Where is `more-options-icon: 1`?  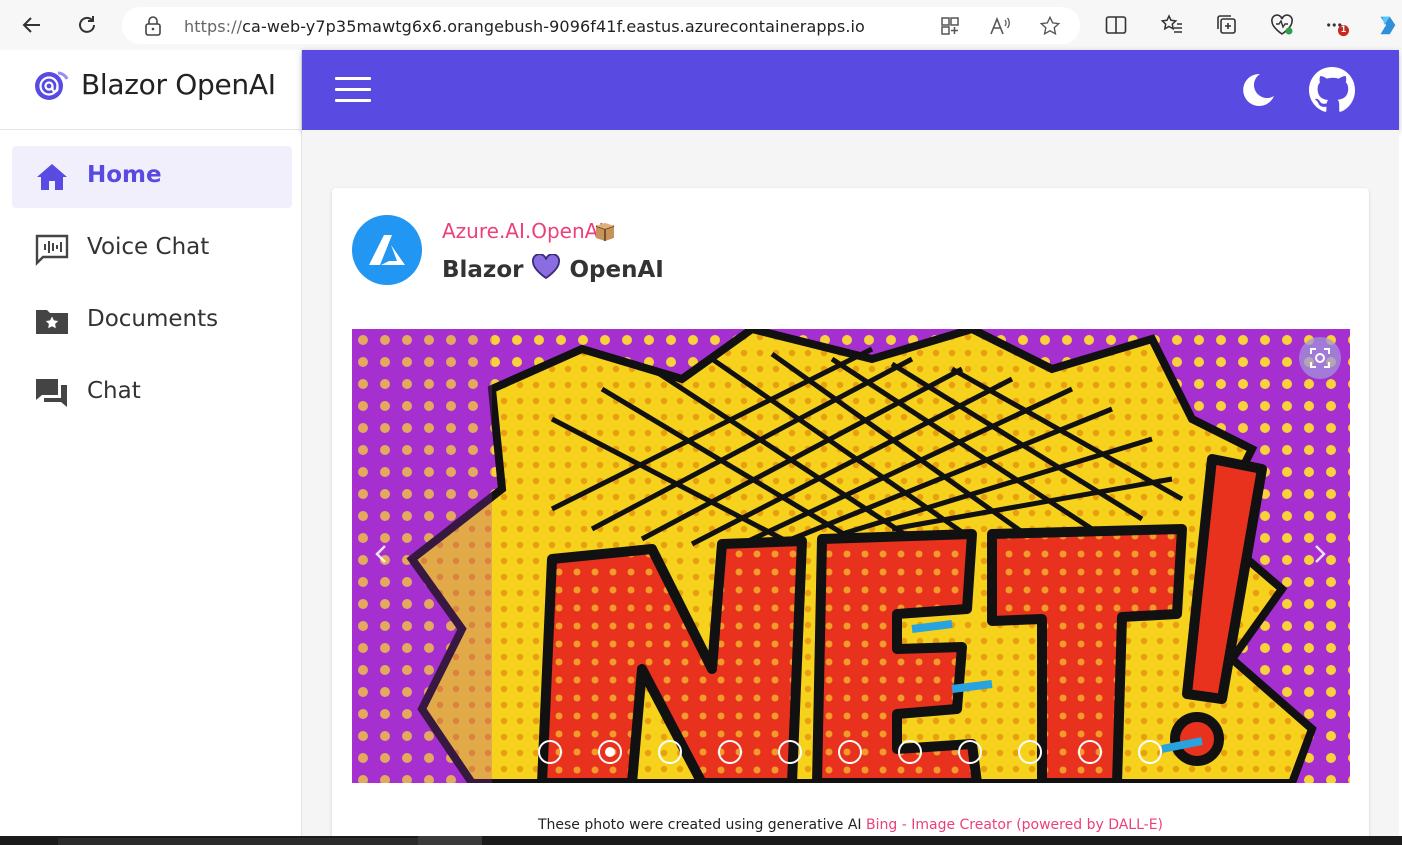
more-options-icon: 1 is located at coordinates (1337, 25).